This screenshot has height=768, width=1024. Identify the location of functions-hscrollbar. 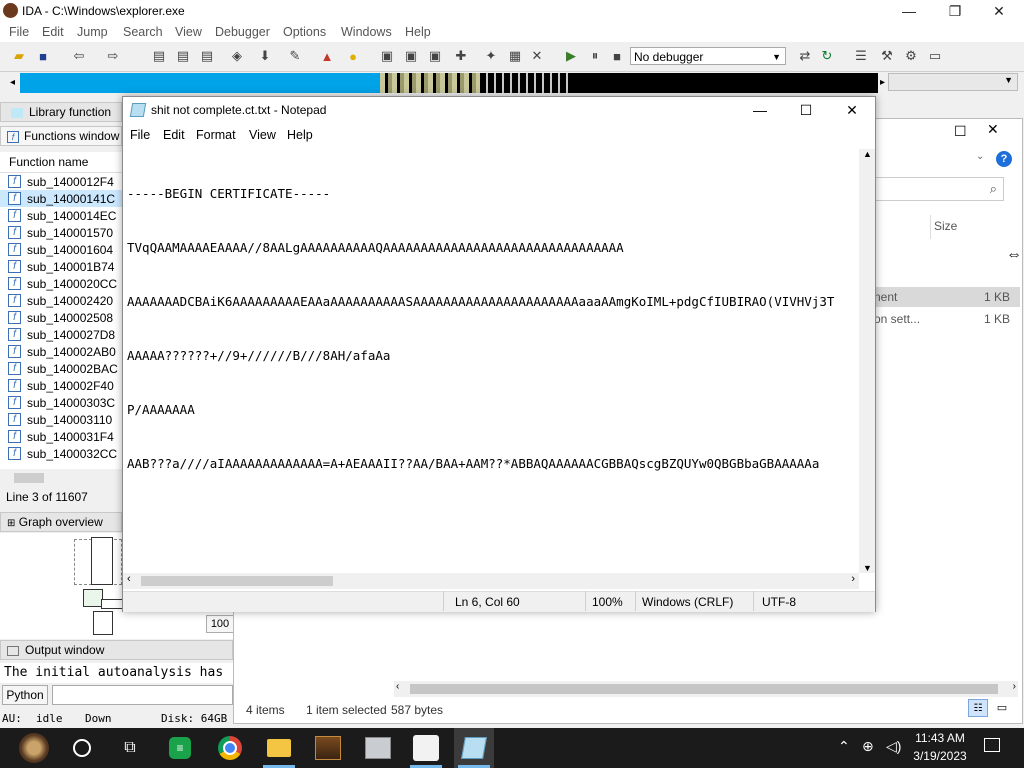
(61, 478).